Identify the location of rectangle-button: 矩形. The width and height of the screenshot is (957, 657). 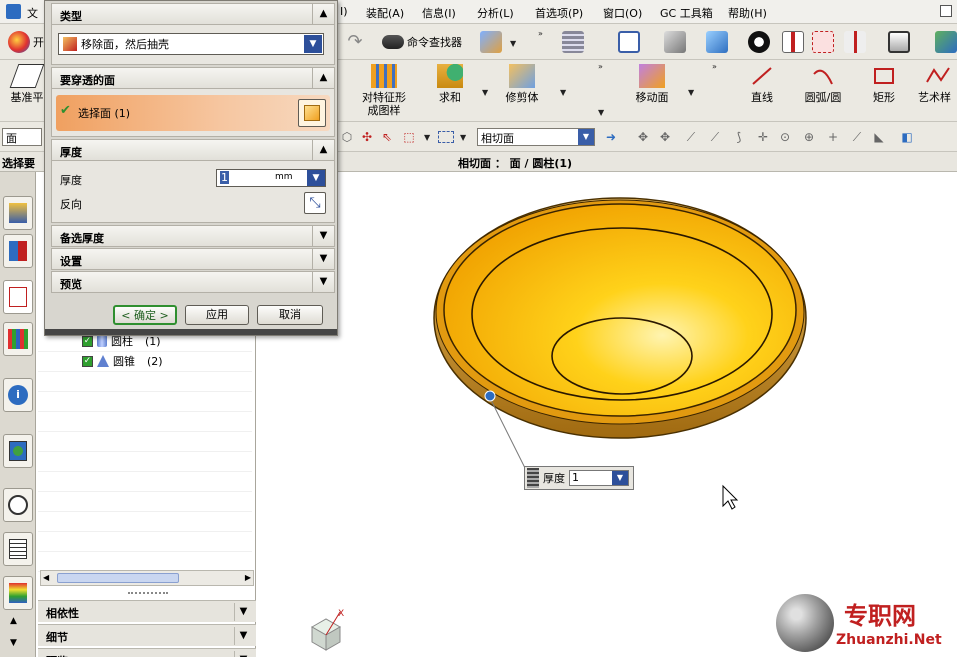
(884, 84).